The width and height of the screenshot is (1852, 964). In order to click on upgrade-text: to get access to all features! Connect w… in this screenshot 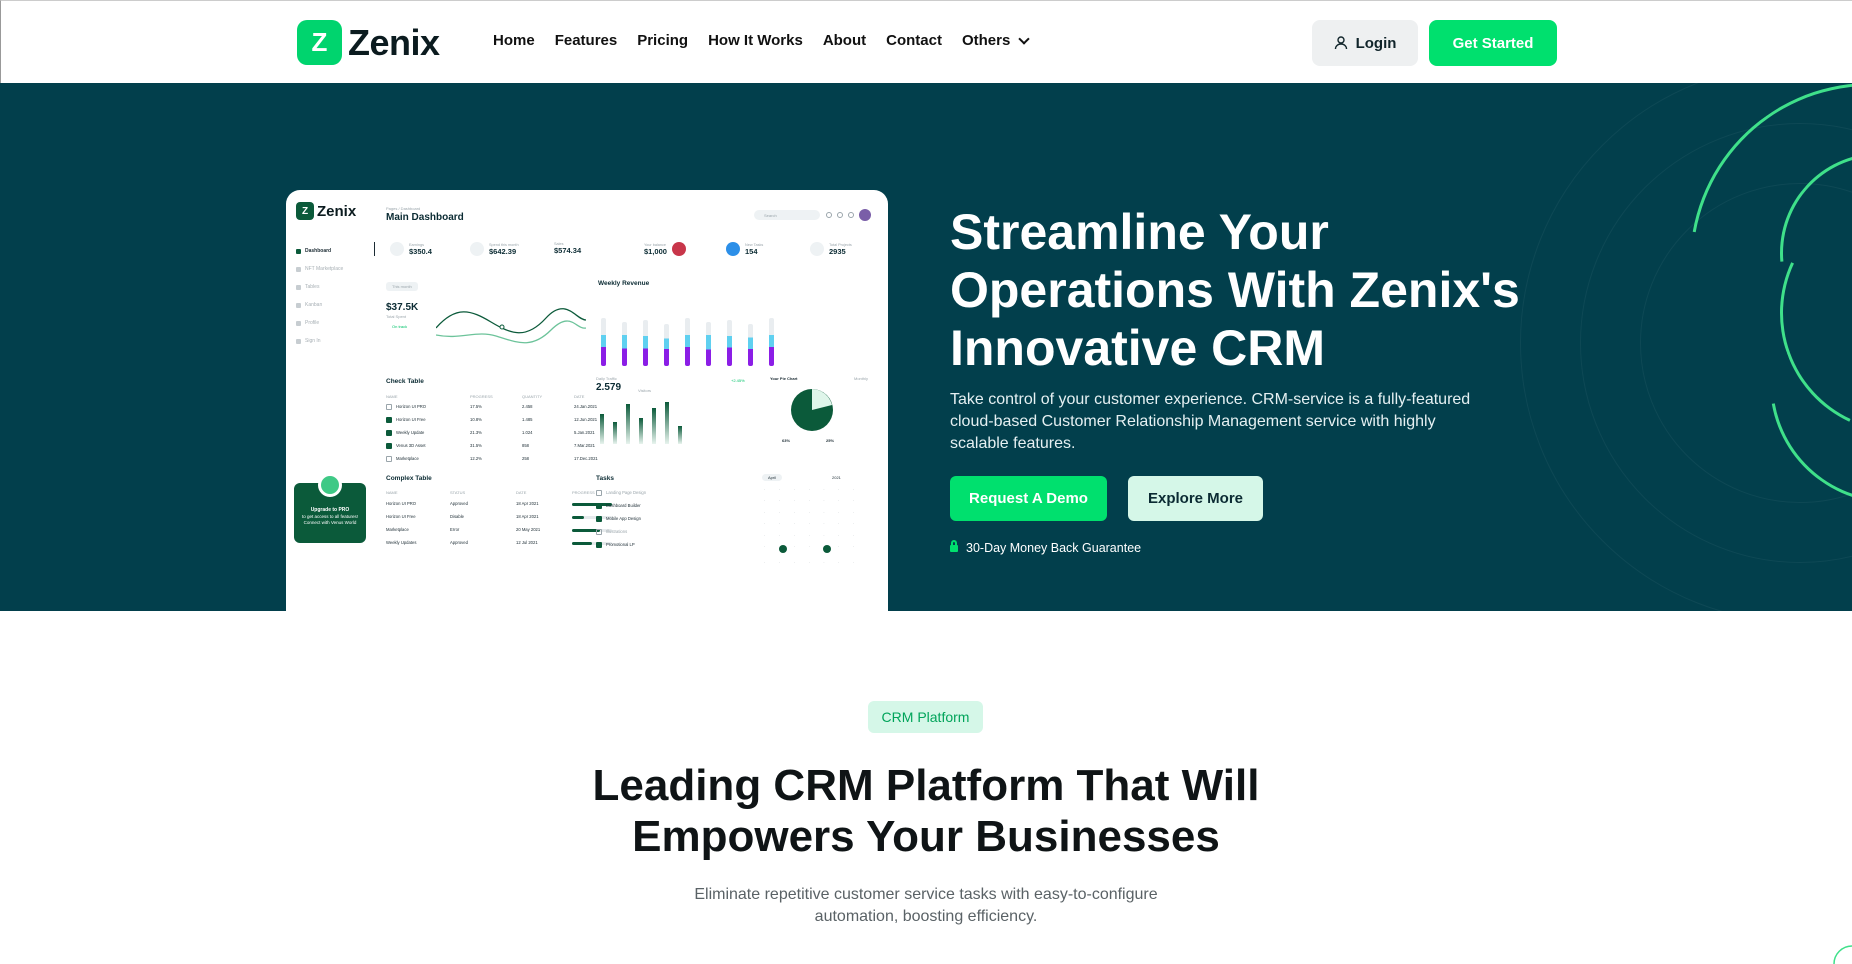, I will do `click(330, 519)`.